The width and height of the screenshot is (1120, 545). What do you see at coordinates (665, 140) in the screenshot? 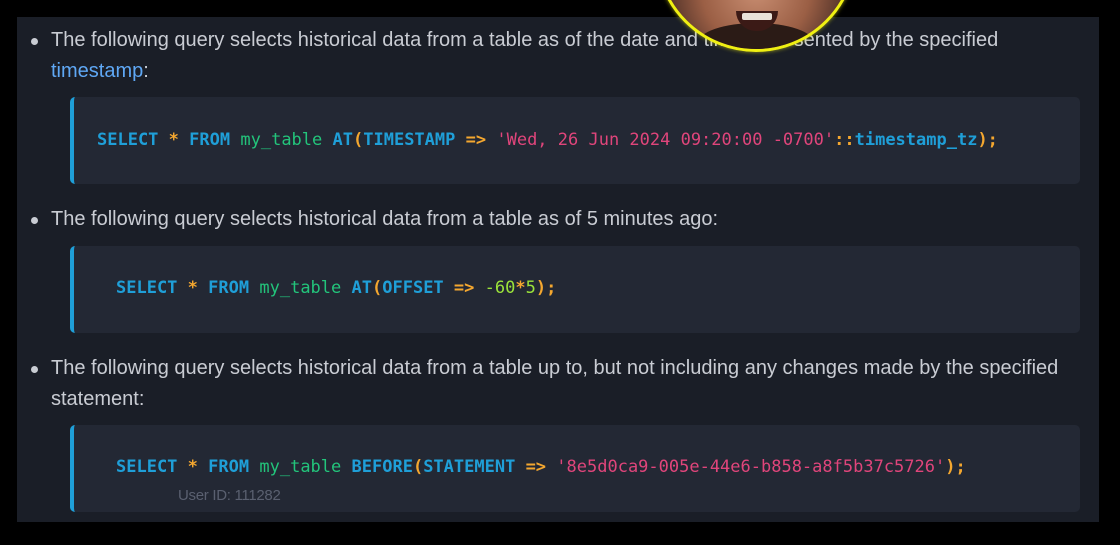
I see `code-token: 'Wed, 26 Jun 2024 09:20:00 -0700'` at bounding box center [665, 140].